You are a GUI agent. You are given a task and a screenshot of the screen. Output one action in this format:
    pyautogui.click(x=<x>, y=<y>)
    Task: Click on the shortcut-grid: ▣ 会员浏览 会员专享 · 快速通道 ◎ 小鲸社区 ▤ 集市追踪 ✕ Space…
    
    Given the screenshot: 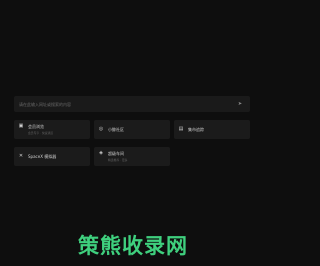 What is the action you would take?
    pyautogui.click(x=132, y=143)
    